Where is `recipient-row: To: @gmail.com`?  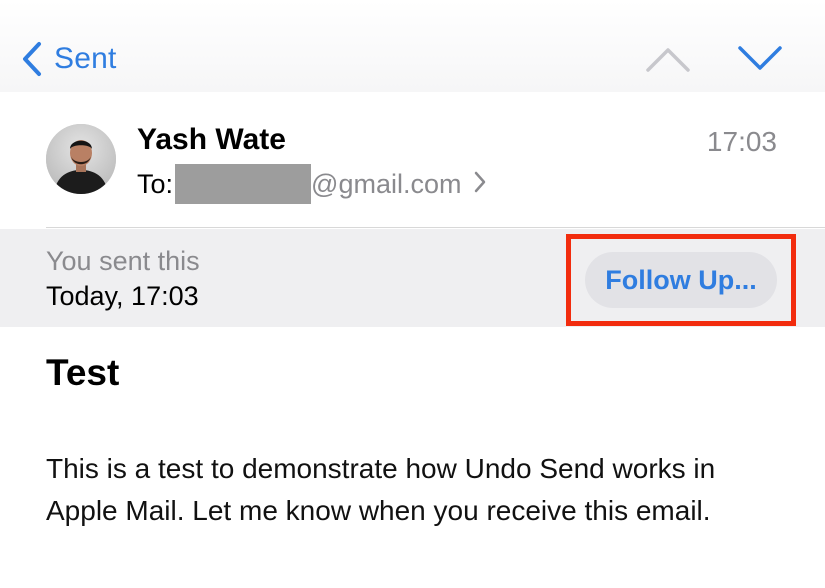
recipient-row: To: @gmail.com is located at coordinates (312, 184).